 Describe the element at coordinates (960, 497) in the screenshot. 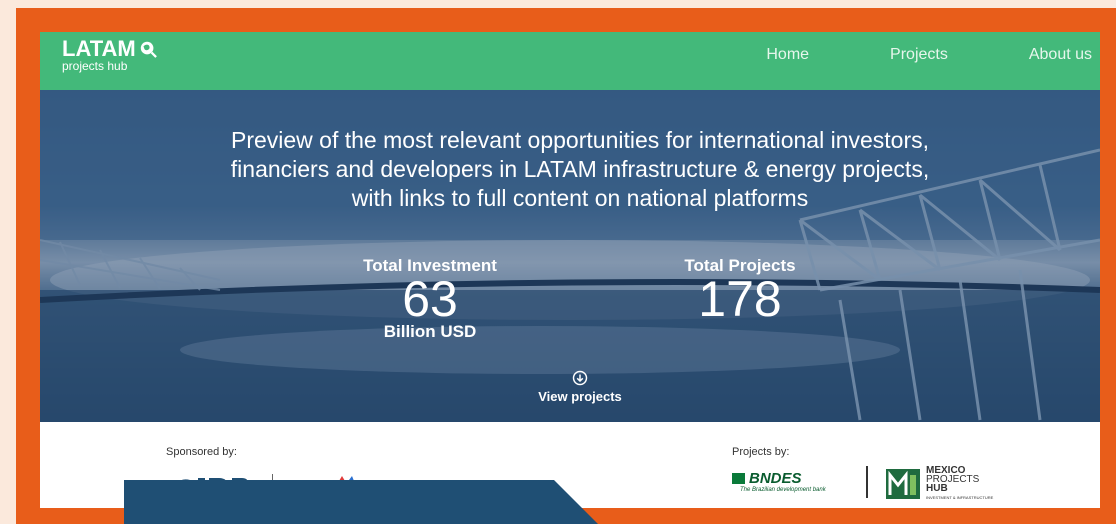

I see `mph-line4: INVESTMENT & INFRASTRUCTURE` at that location.